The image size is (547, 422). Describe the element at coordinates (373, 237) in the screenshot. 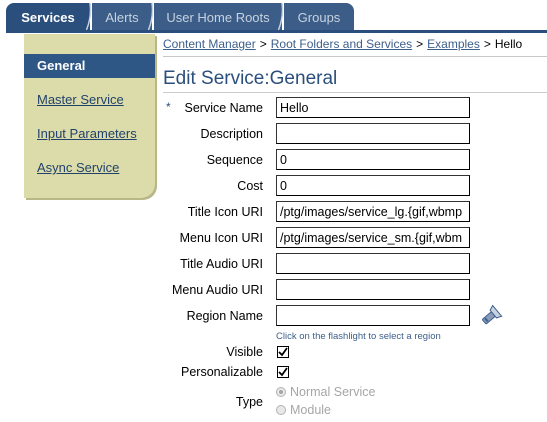

I see `menu-icon-uri-field` at that location.